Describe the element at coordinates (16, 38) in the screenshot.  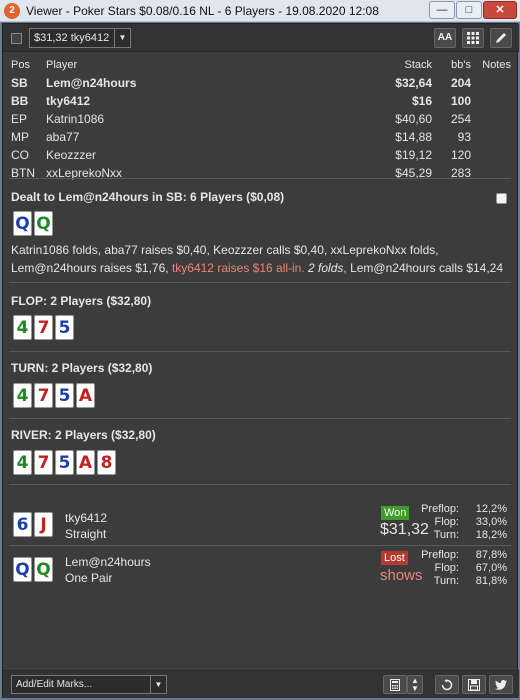
I see `select-checkbox` at that location.